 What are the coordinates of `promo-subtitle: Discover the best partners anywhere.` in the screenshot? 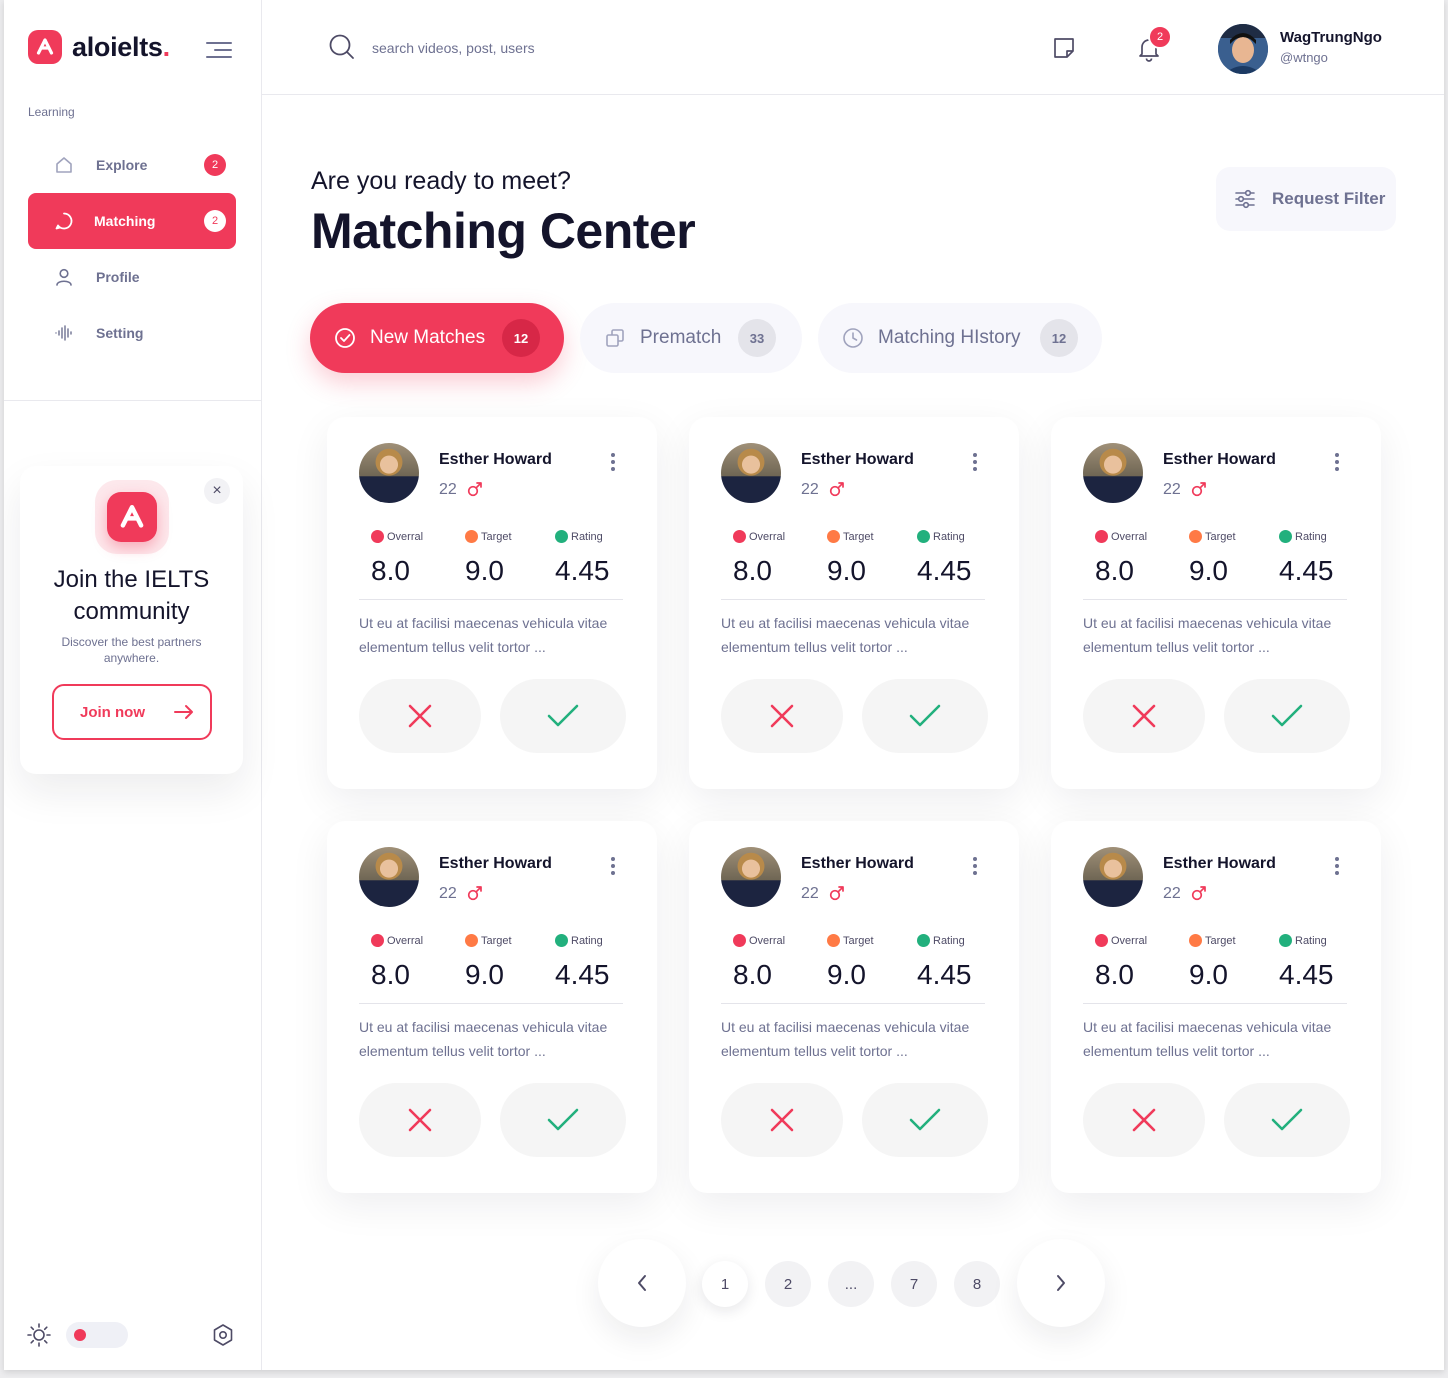 It's located at (131, 650).